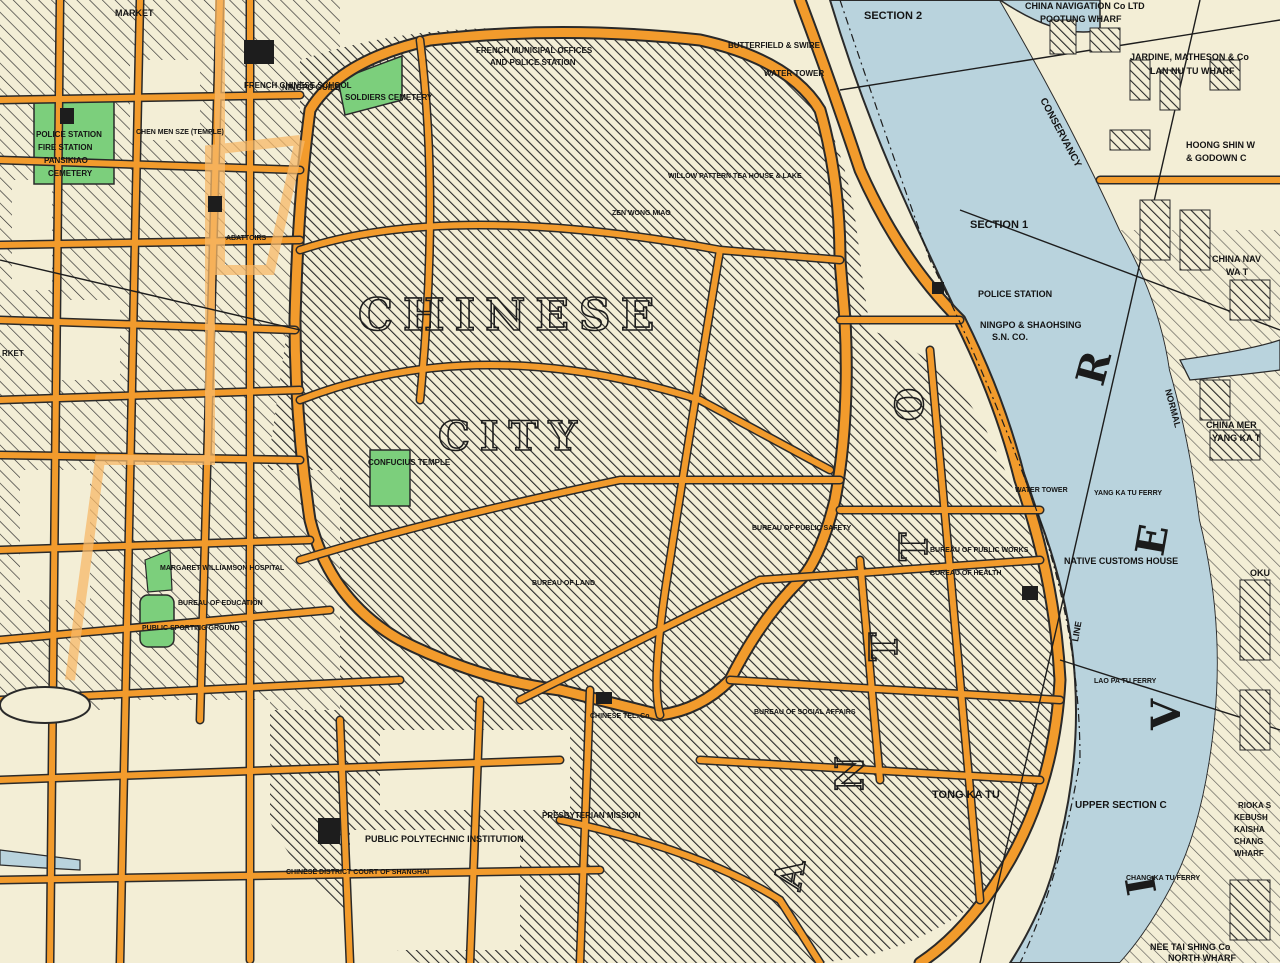  Describe the element at coordinates (1237, 272) in the screenshot. I see `label-wa-t: WA T` at that location.